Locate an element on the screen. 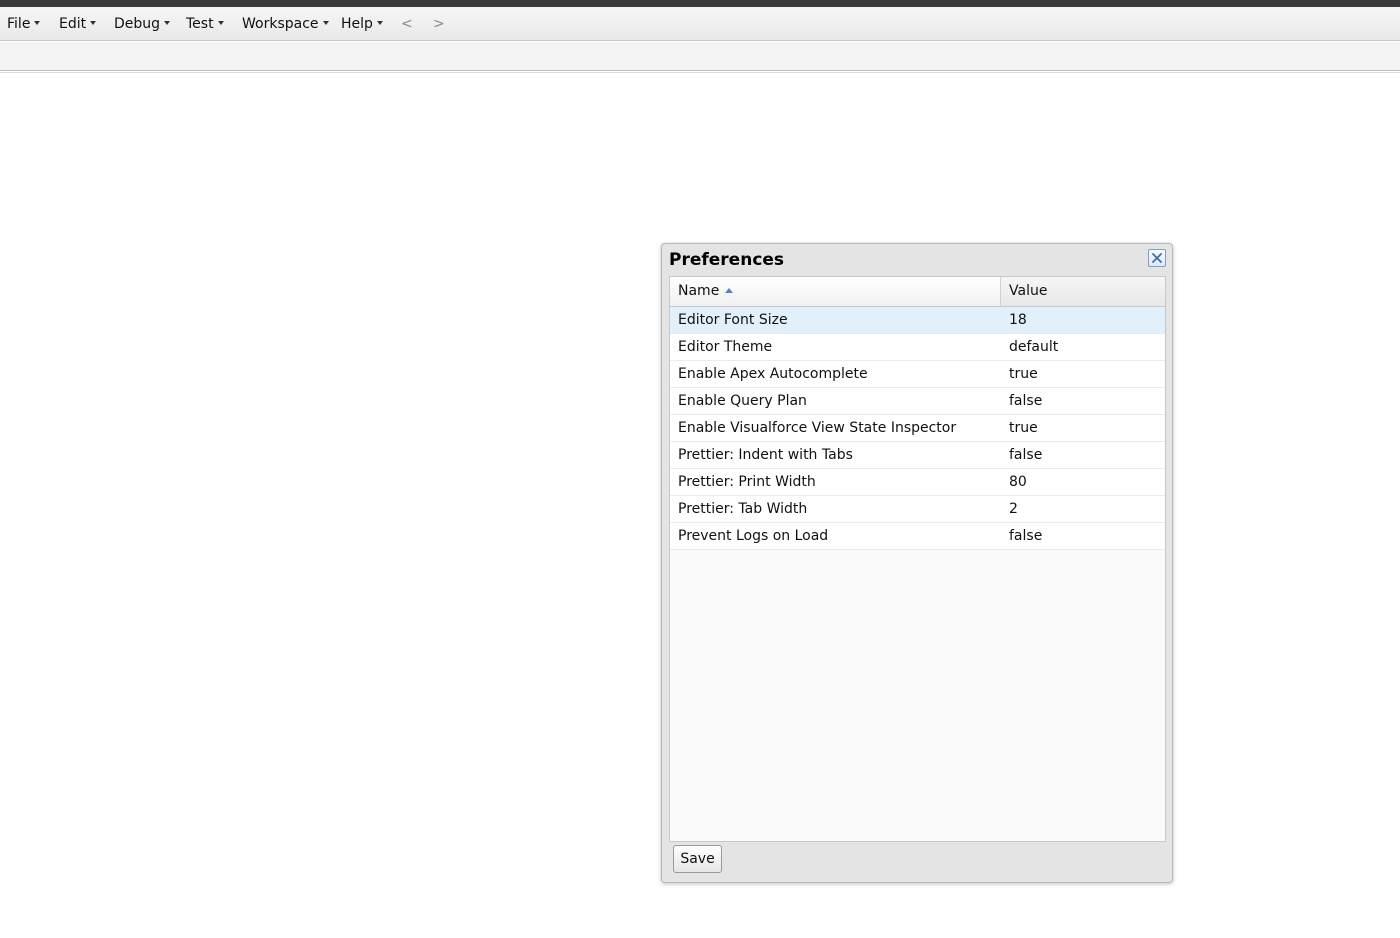  back-button: < is located at coordinates (407, 24).